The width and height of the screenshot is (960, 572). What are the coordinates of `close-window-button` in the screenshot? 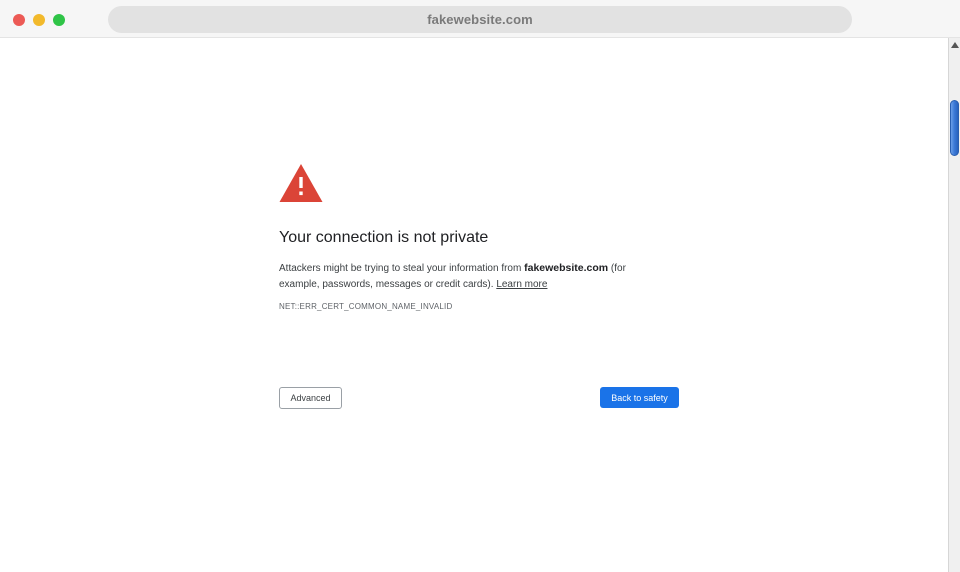 It's located at (19, 20).